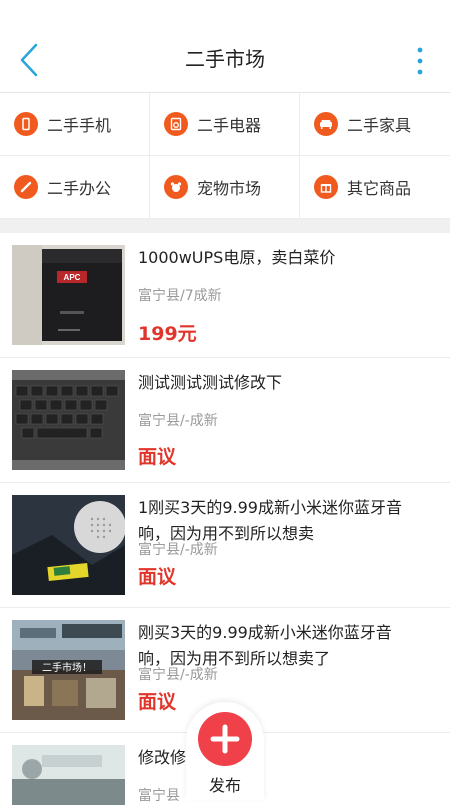  I want to click on more-options-button, so click(420, 62).